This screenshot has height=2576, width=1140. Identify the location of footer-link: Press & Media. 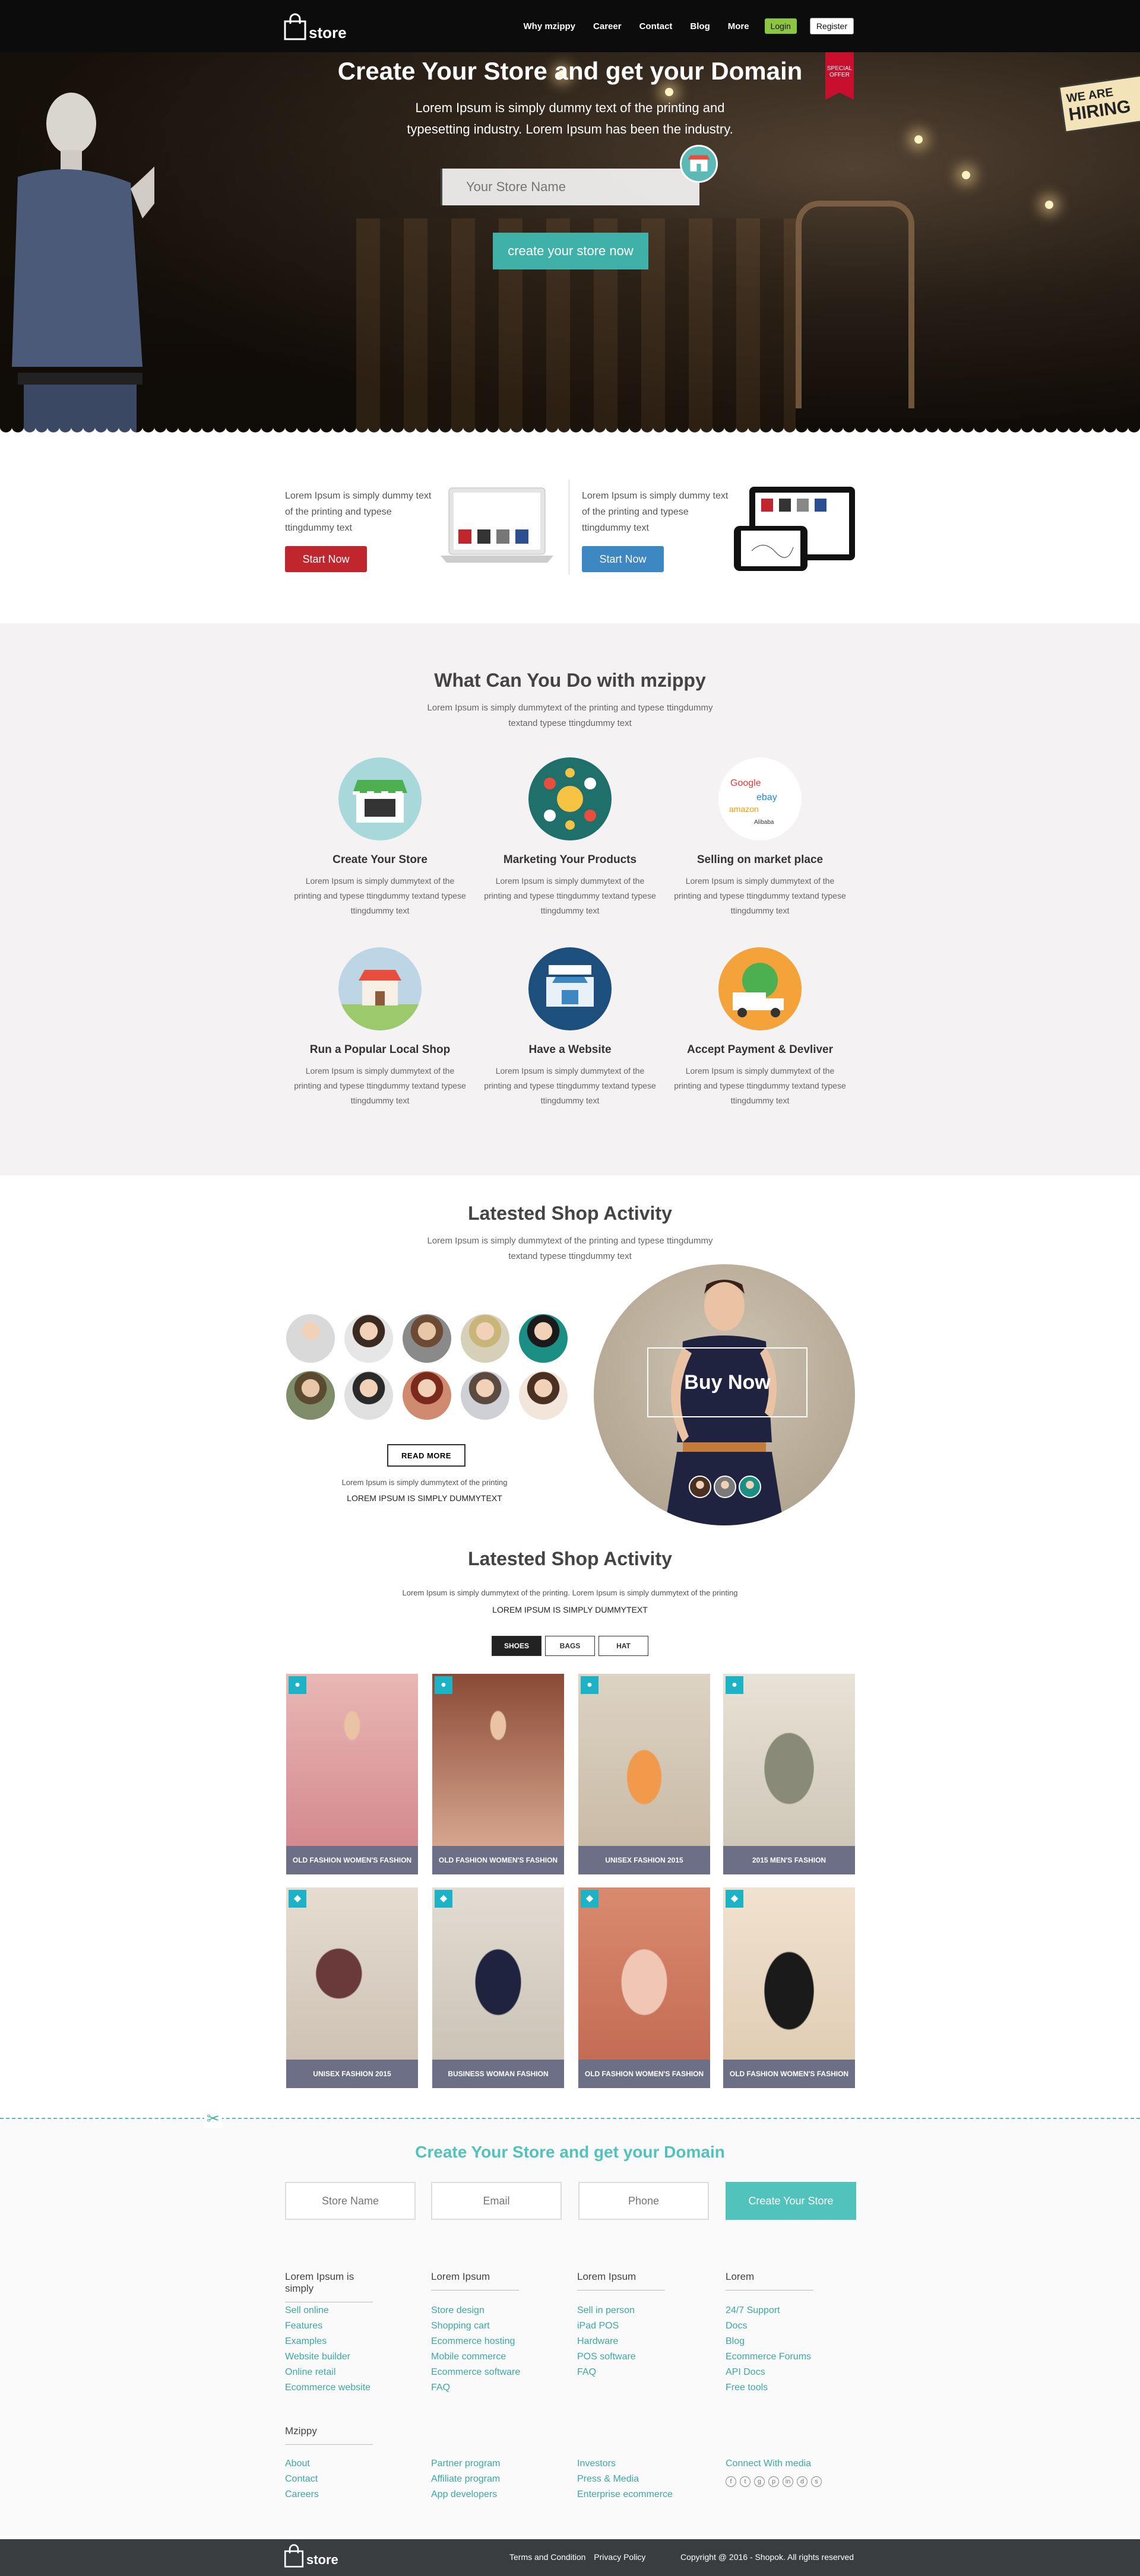
(608, 2479).